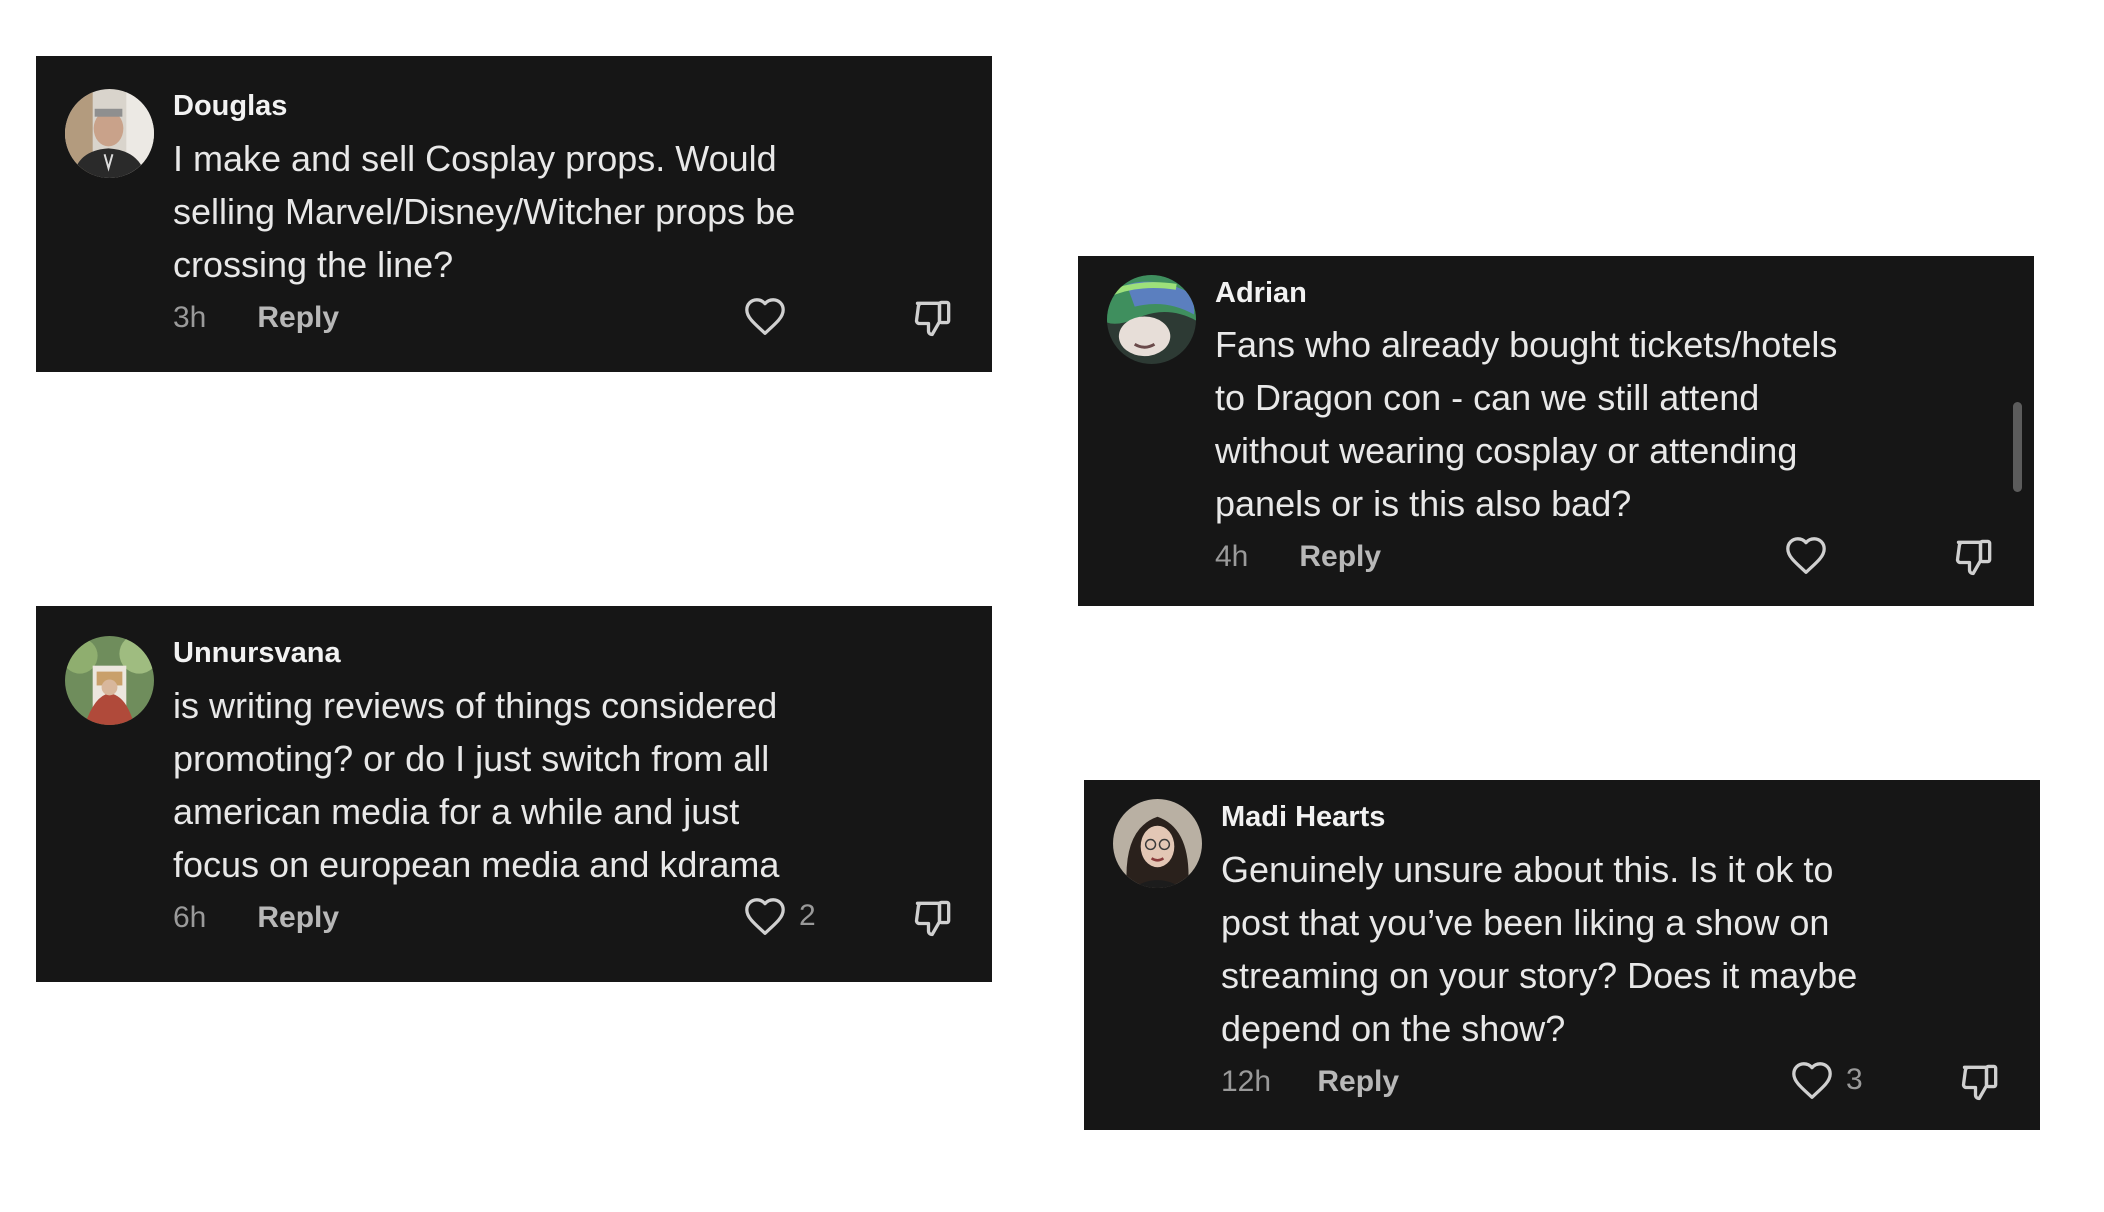 This screenshot has width=2104, height=1212. Describe the element at coordinates (190, 917) in the screenshot. I see `comment-time: 6h` at that location.